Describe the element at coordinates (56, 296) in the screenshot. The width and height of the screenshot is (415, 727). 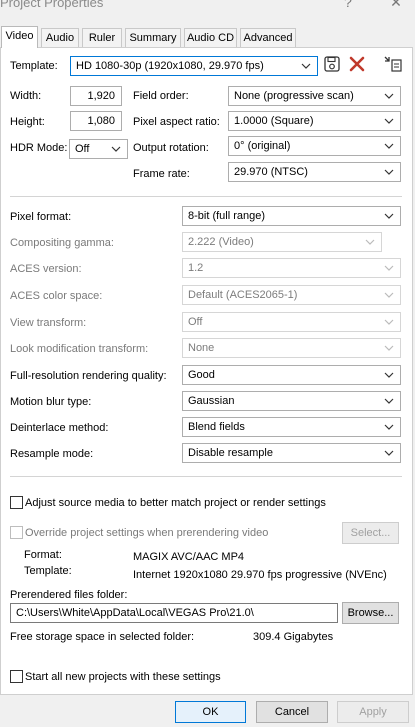
I see `aces-color-space-label: ACES color space:` at that location.